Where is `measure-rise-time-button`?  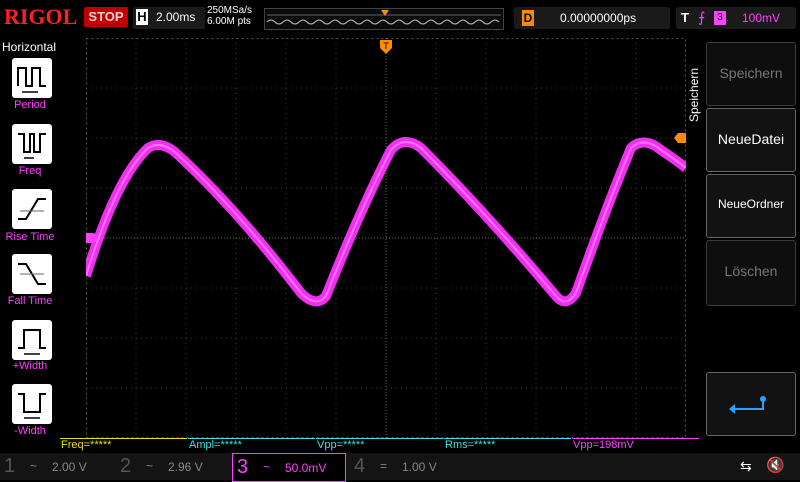 measure-rise-time-button is located at coordinates (32, 209).